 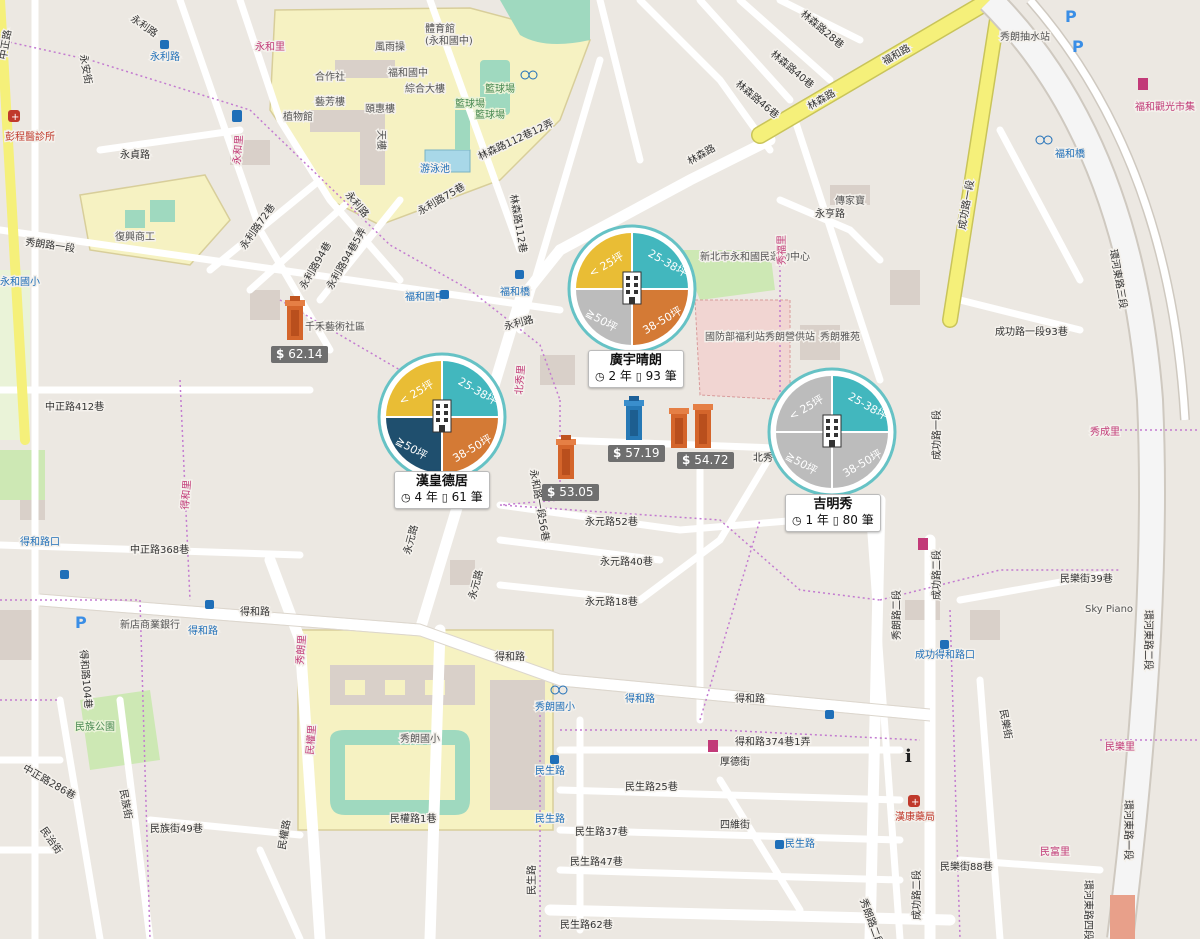 What do you see at coordinates (755, 256) in the screenshot?
I see `poi-label: 新北市永和國民運動中心` at bounding box center [755, 256].